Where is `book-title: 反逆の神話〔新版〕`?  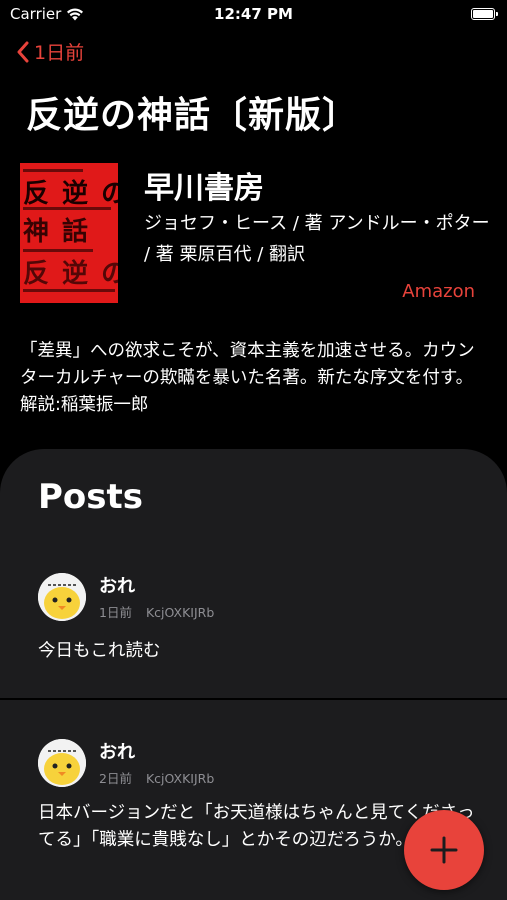 book-title: 反逆の神話〔新版〕 is located at coordinates (193, 115).